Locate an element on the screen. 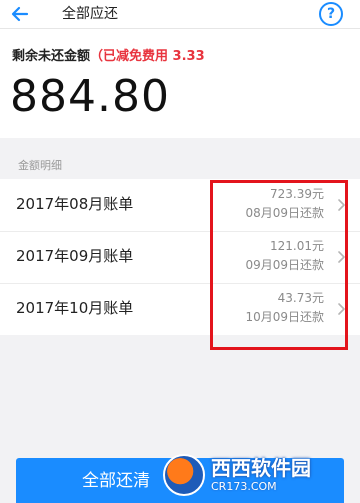  bill-label: 2017年09月账单 is located at coordinates (75, 256).